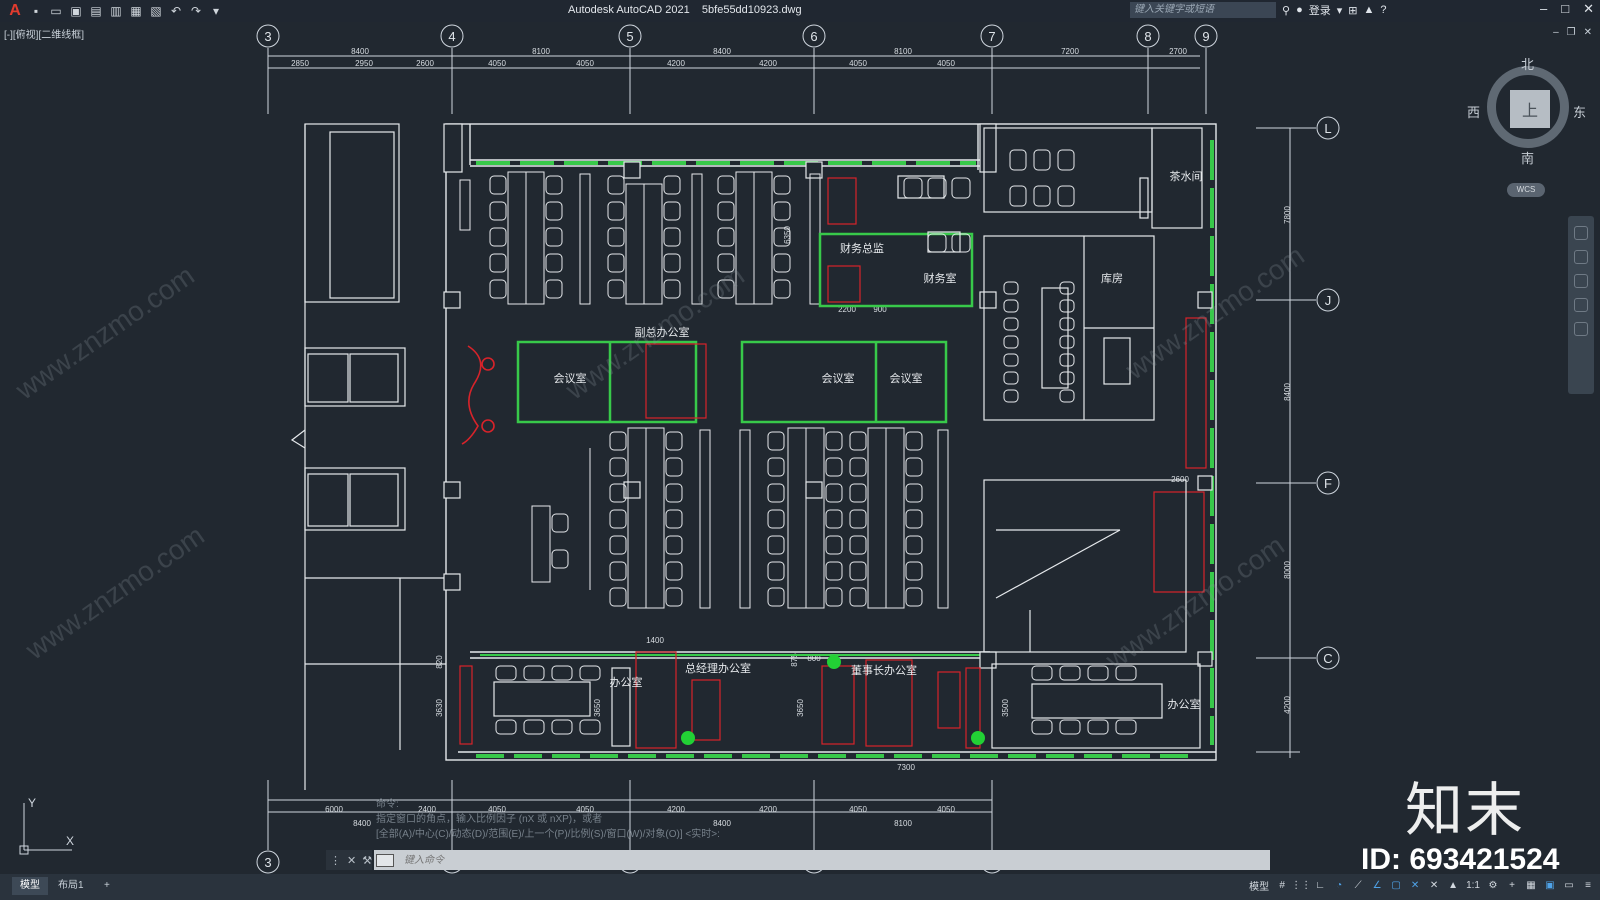 The height and width of the screenshot is (900, 1600). Describe the element at coordinates (107, 886) in the screenshot. I see `tab-add-layout: +` at that location.